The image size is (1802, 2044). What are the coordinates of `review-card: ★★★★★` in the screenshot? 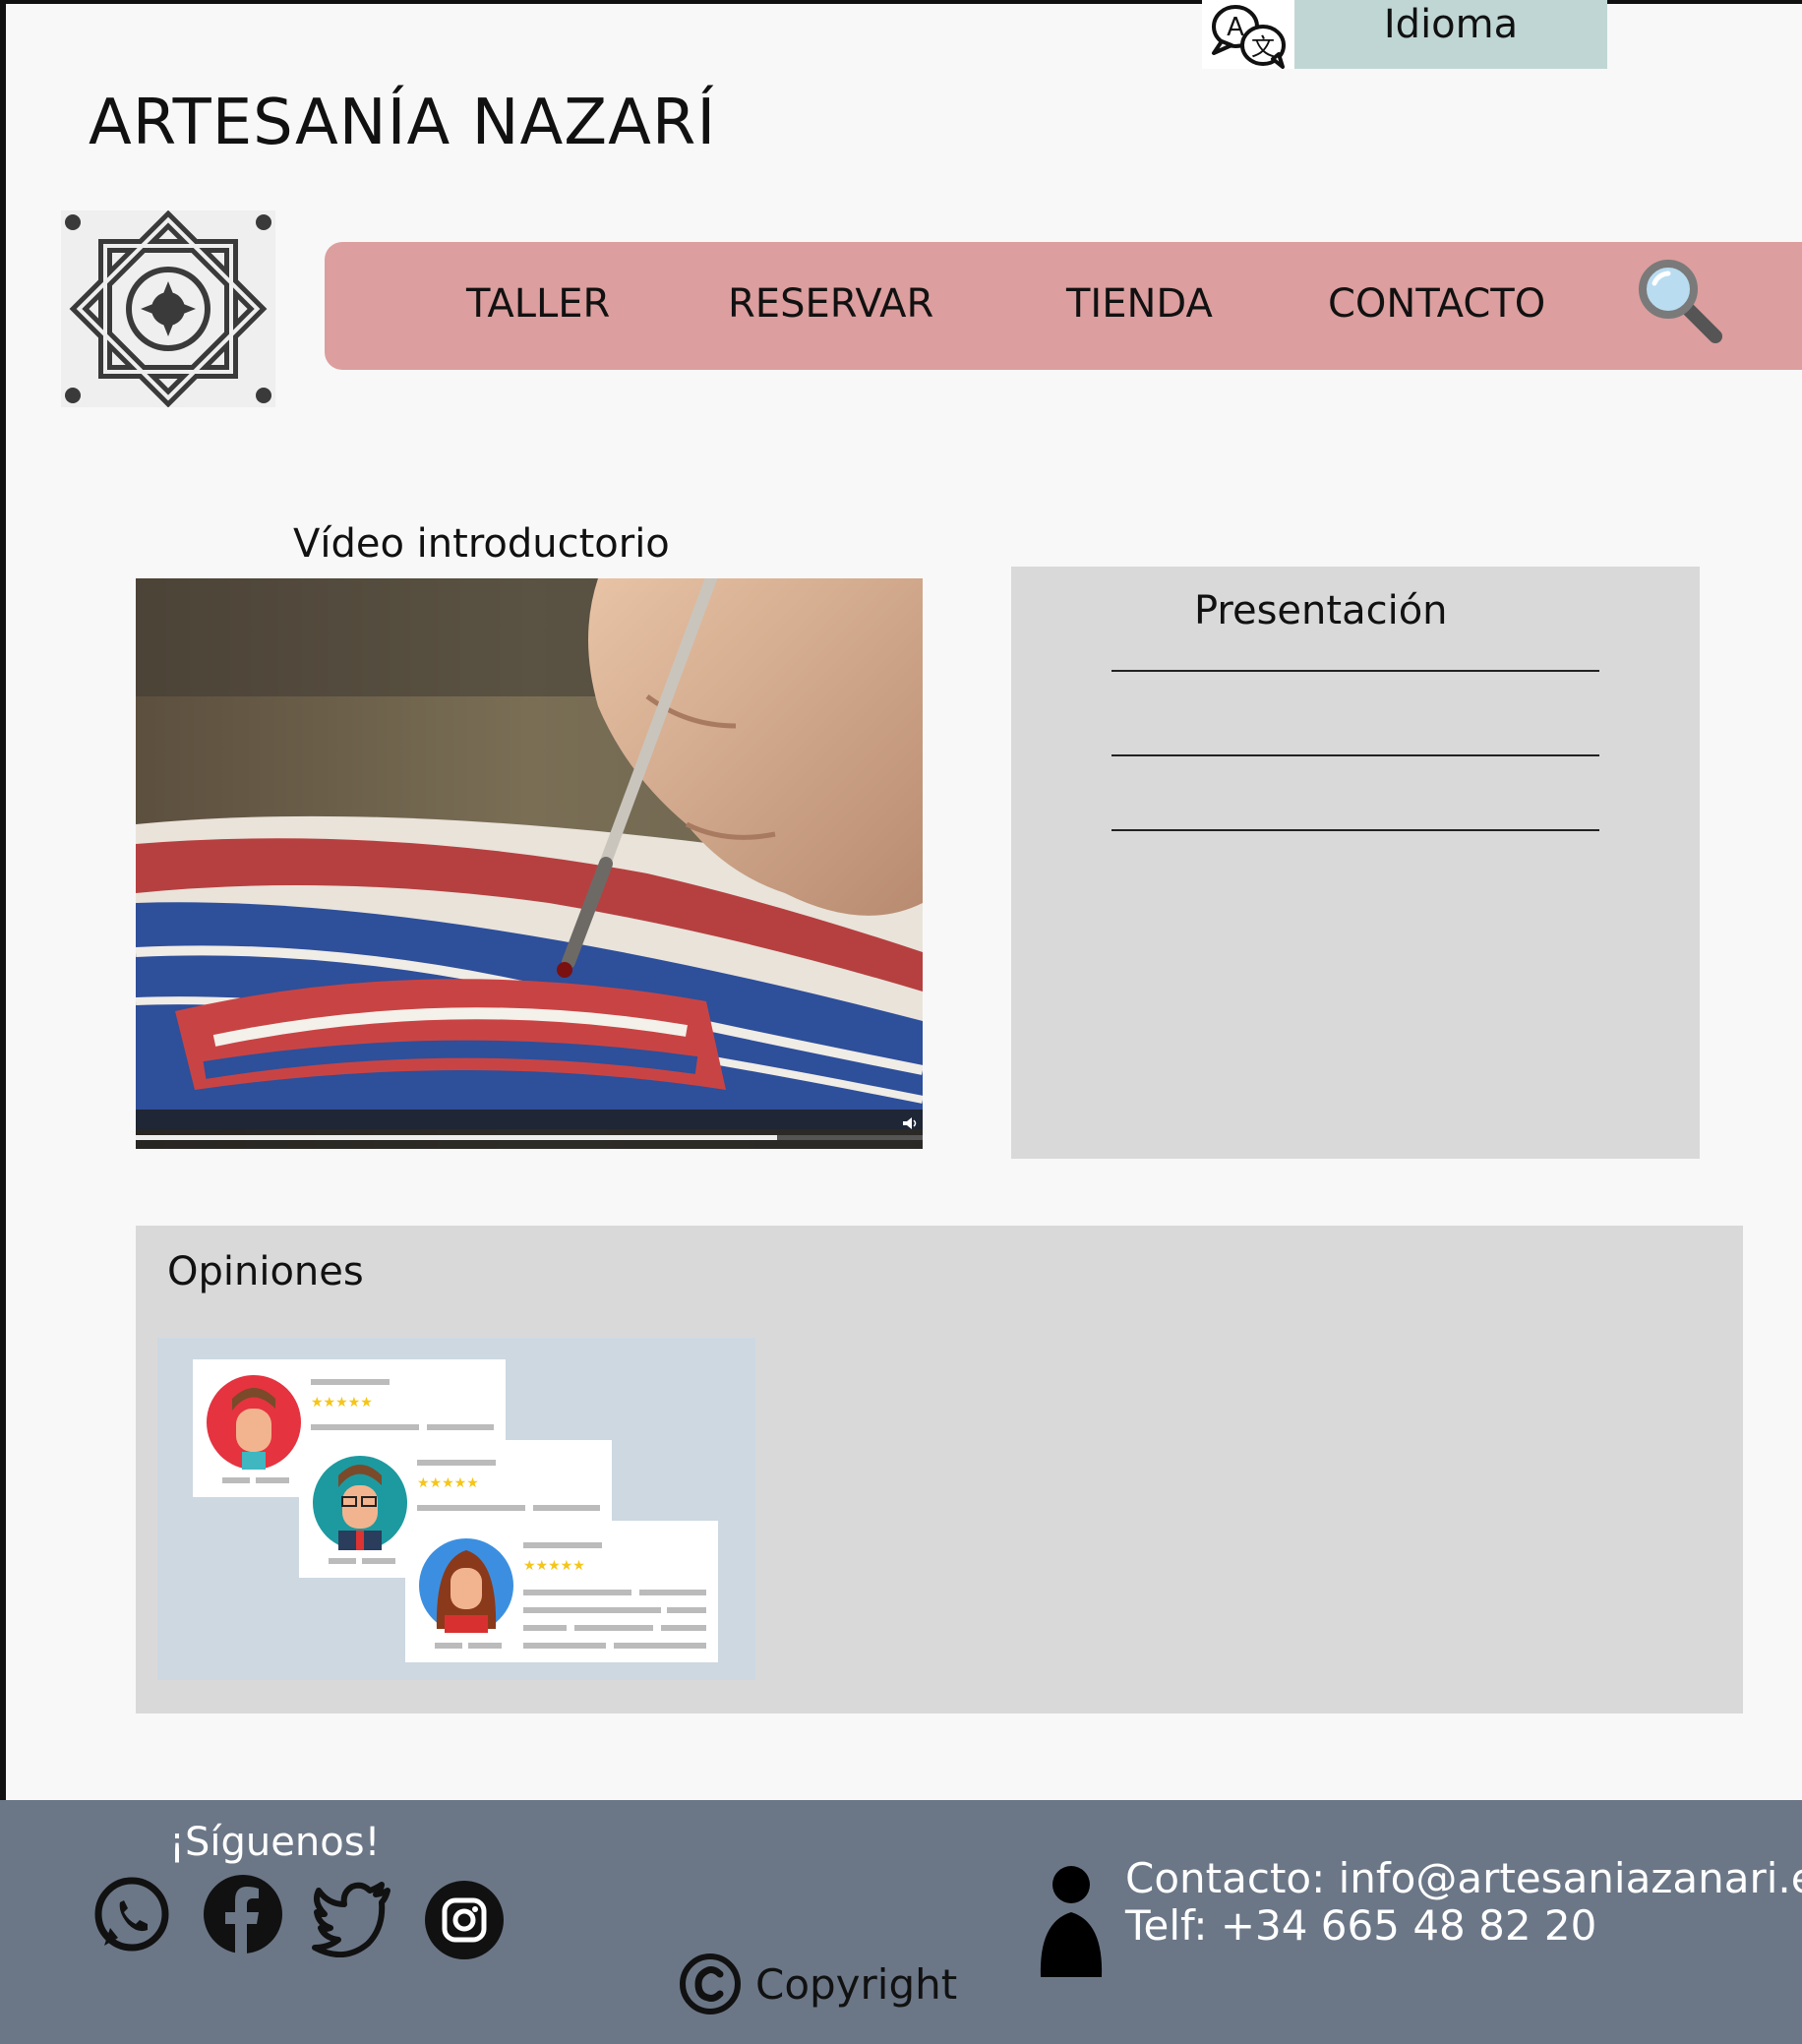 It's located at (561, 1591).